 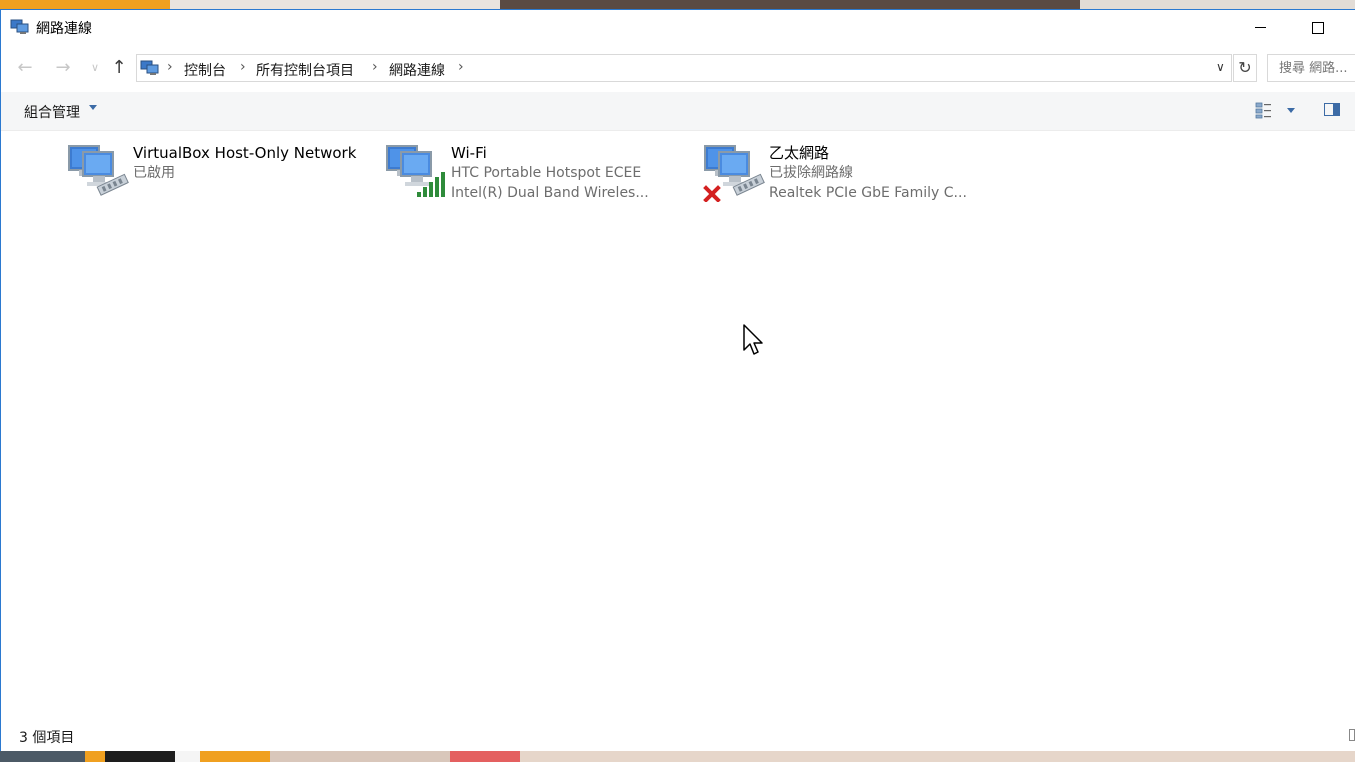 What do you see at coordinates (469, 153) in the screenshot?
I see `connection-name: Wi-Fi` at bounding box center [469, 153].